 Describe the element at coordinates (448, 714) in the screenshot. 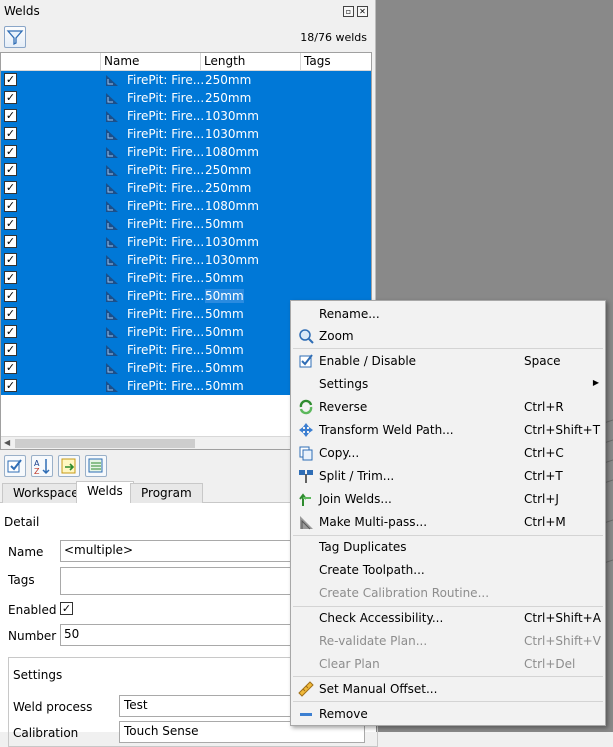

I see `menu-item-remove: Remove` at that location.